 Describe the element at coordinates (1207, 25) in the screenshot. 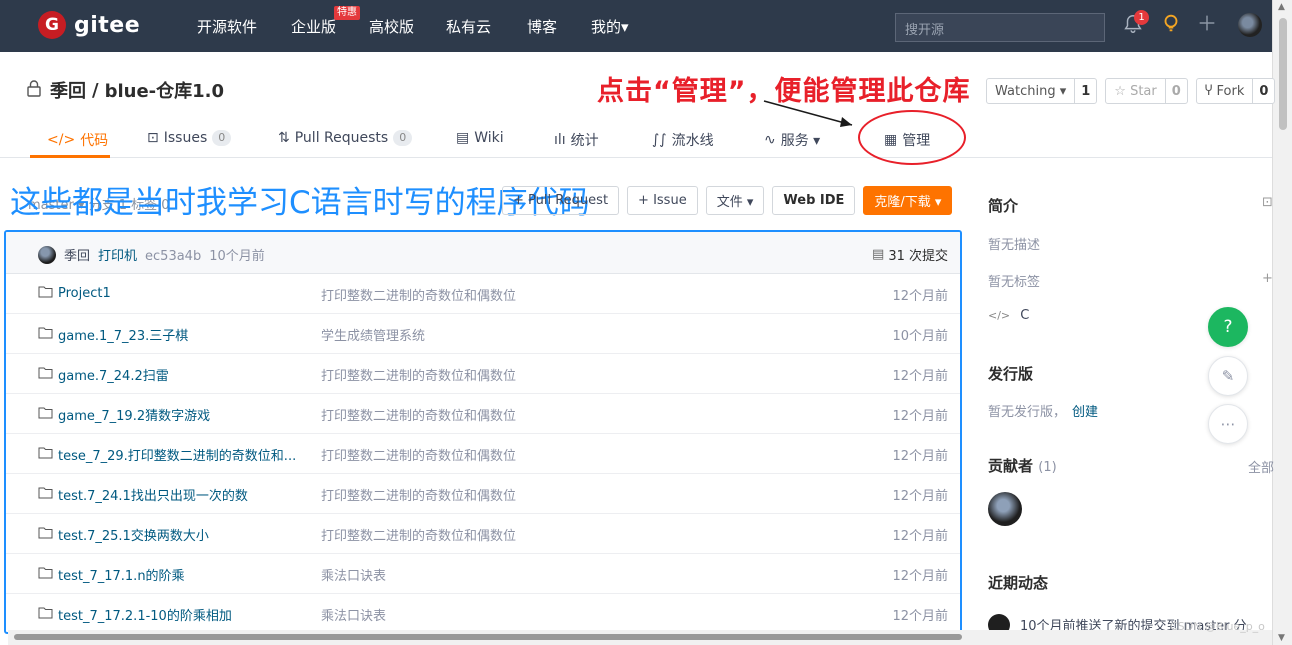

I see `plus-icon` at that location.